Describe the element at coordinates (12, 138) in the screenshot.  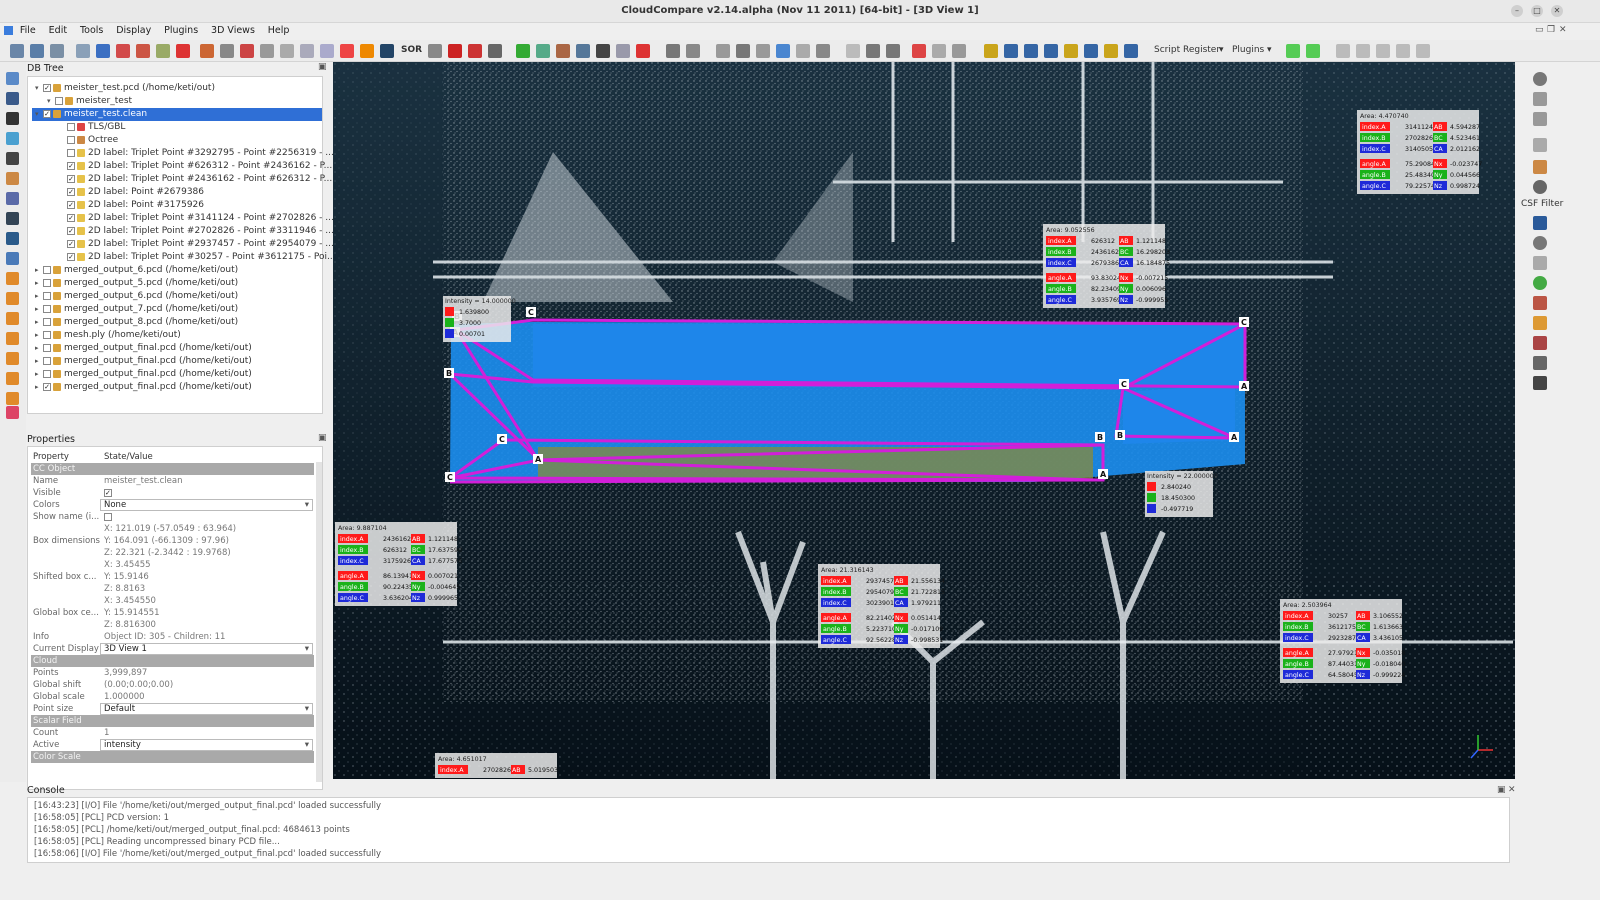
I see `rotate-icon` at that location.